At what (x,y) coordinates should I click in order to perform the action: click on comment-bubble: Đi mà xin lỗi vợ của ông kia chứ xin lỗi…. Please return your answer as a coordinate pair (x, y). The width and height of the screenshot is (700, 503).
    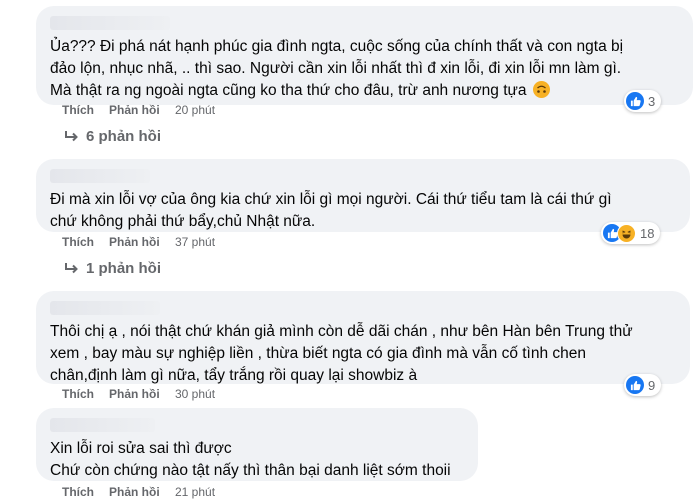
    Looking at the image, I should click on (363, 195).